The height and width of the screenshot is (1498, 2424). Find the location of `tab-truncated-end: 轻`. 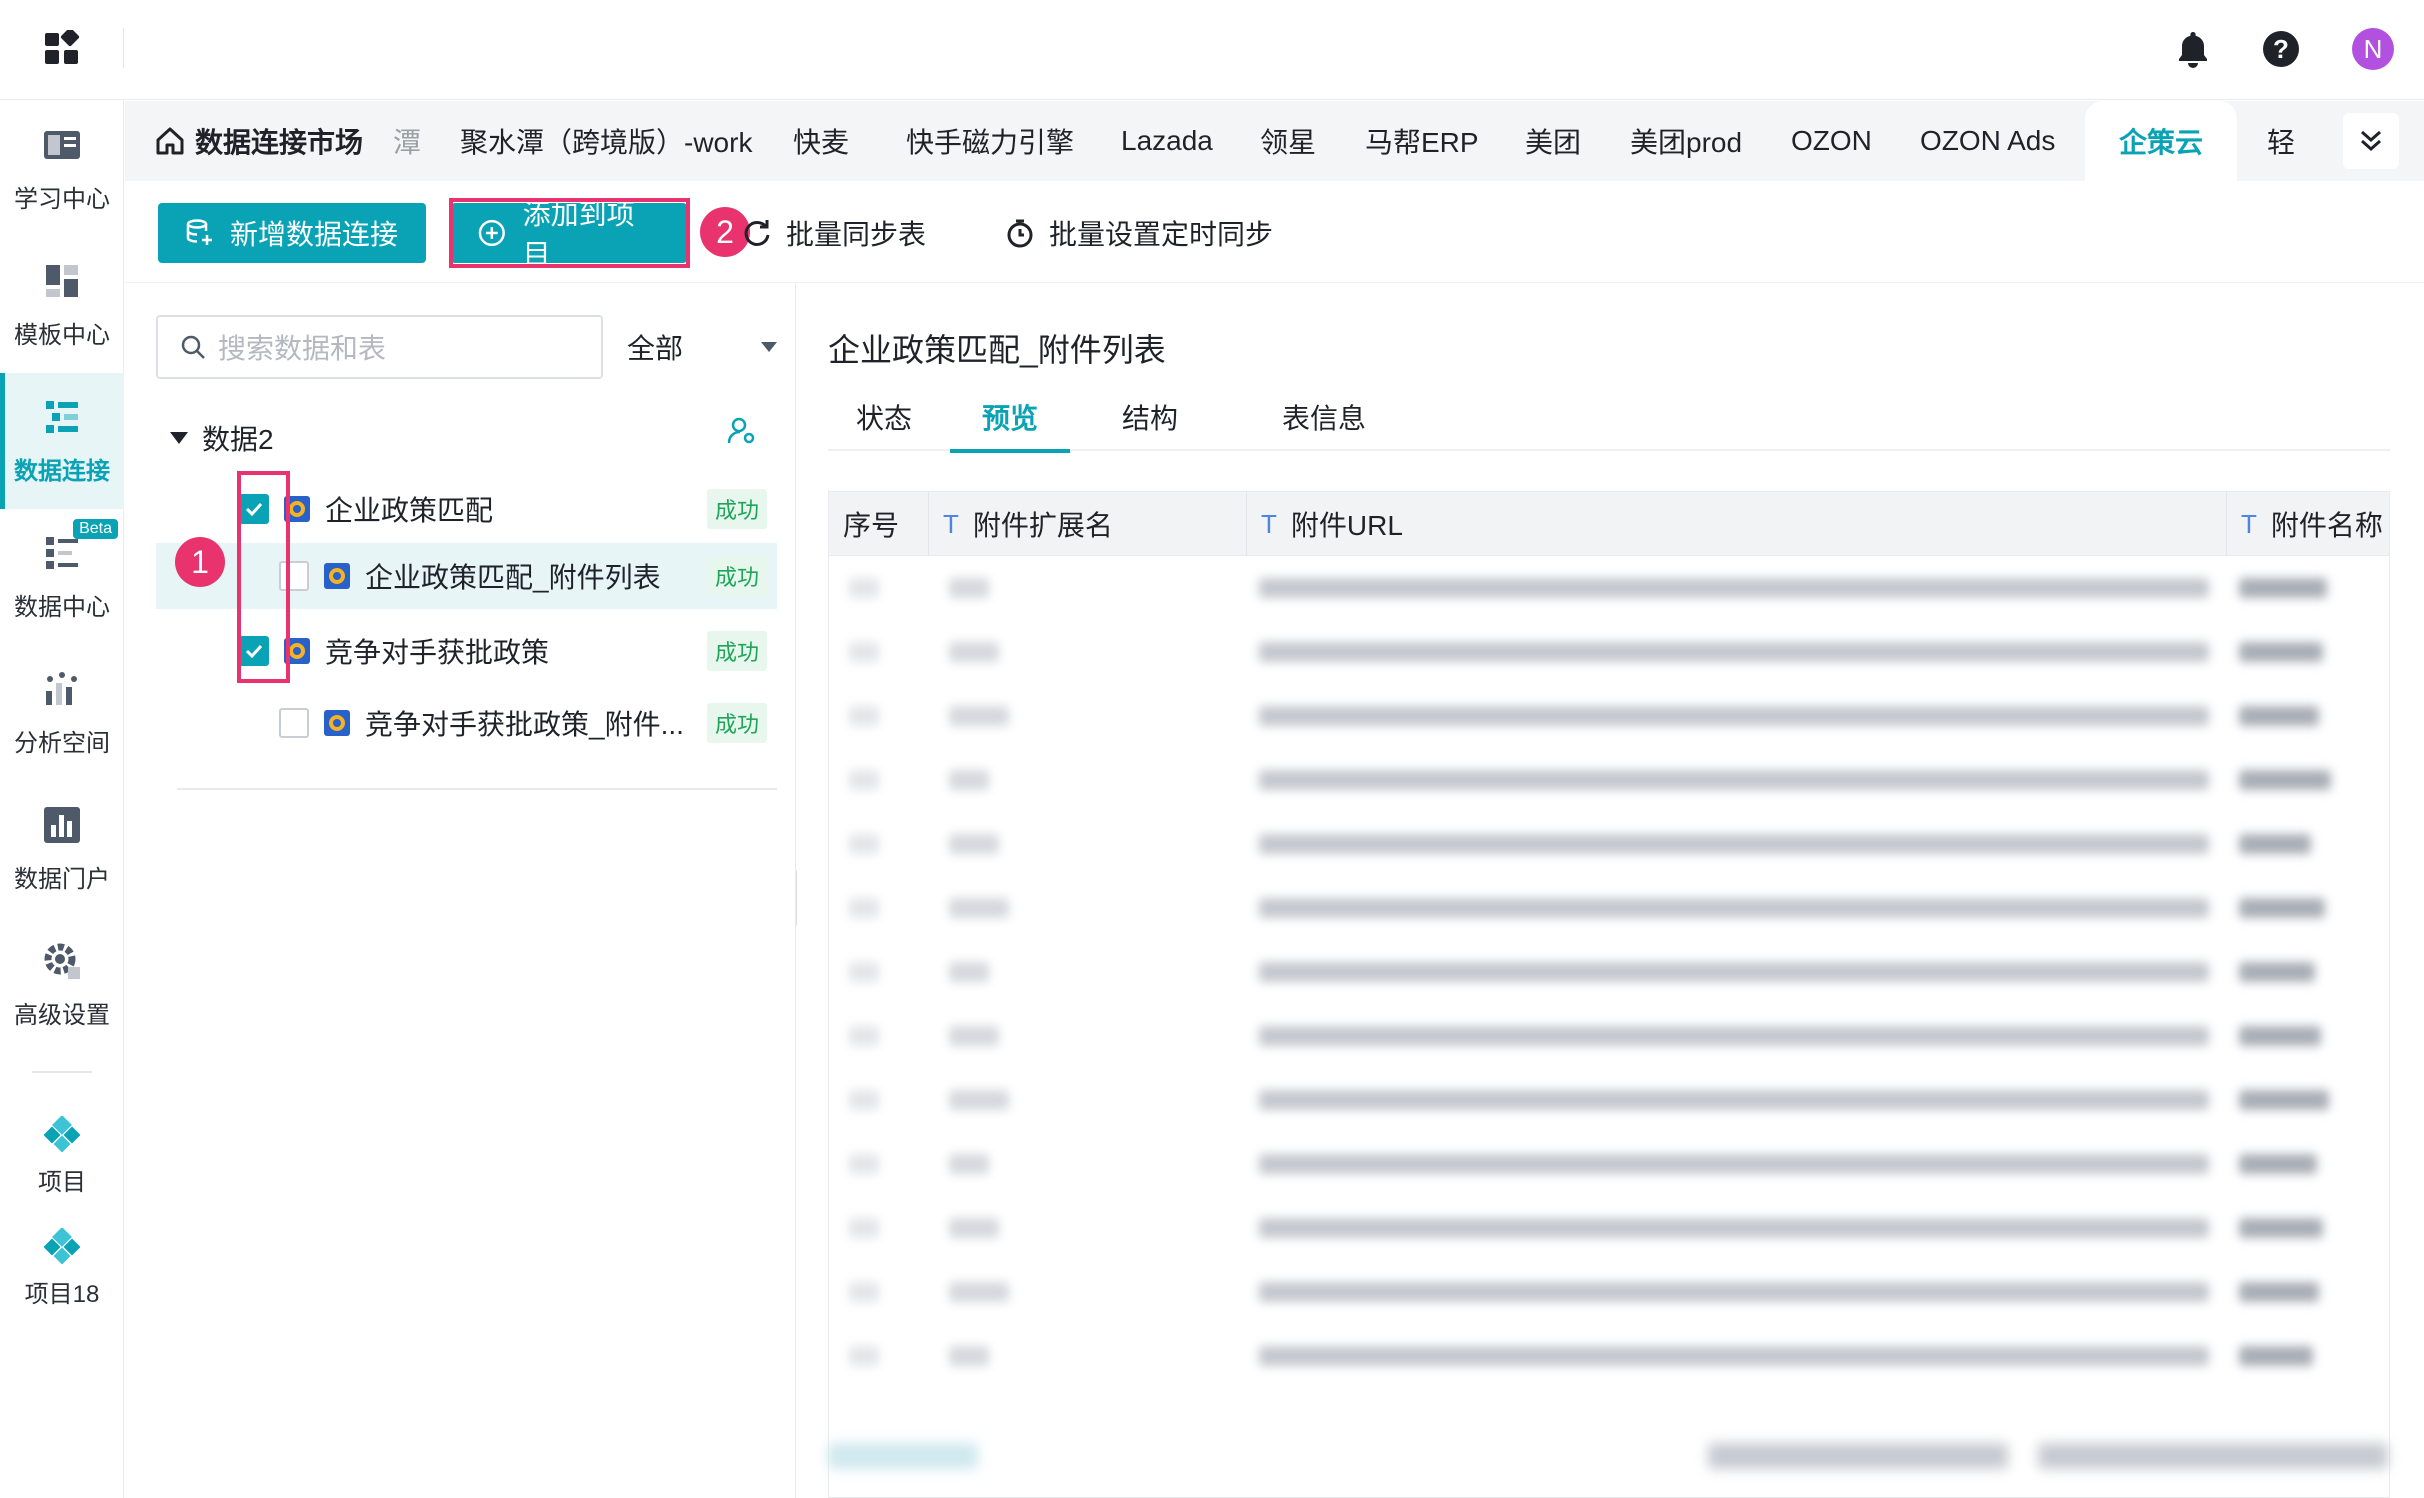

tab-truncated-end: 轻 is located at coordinates (2292, 141).